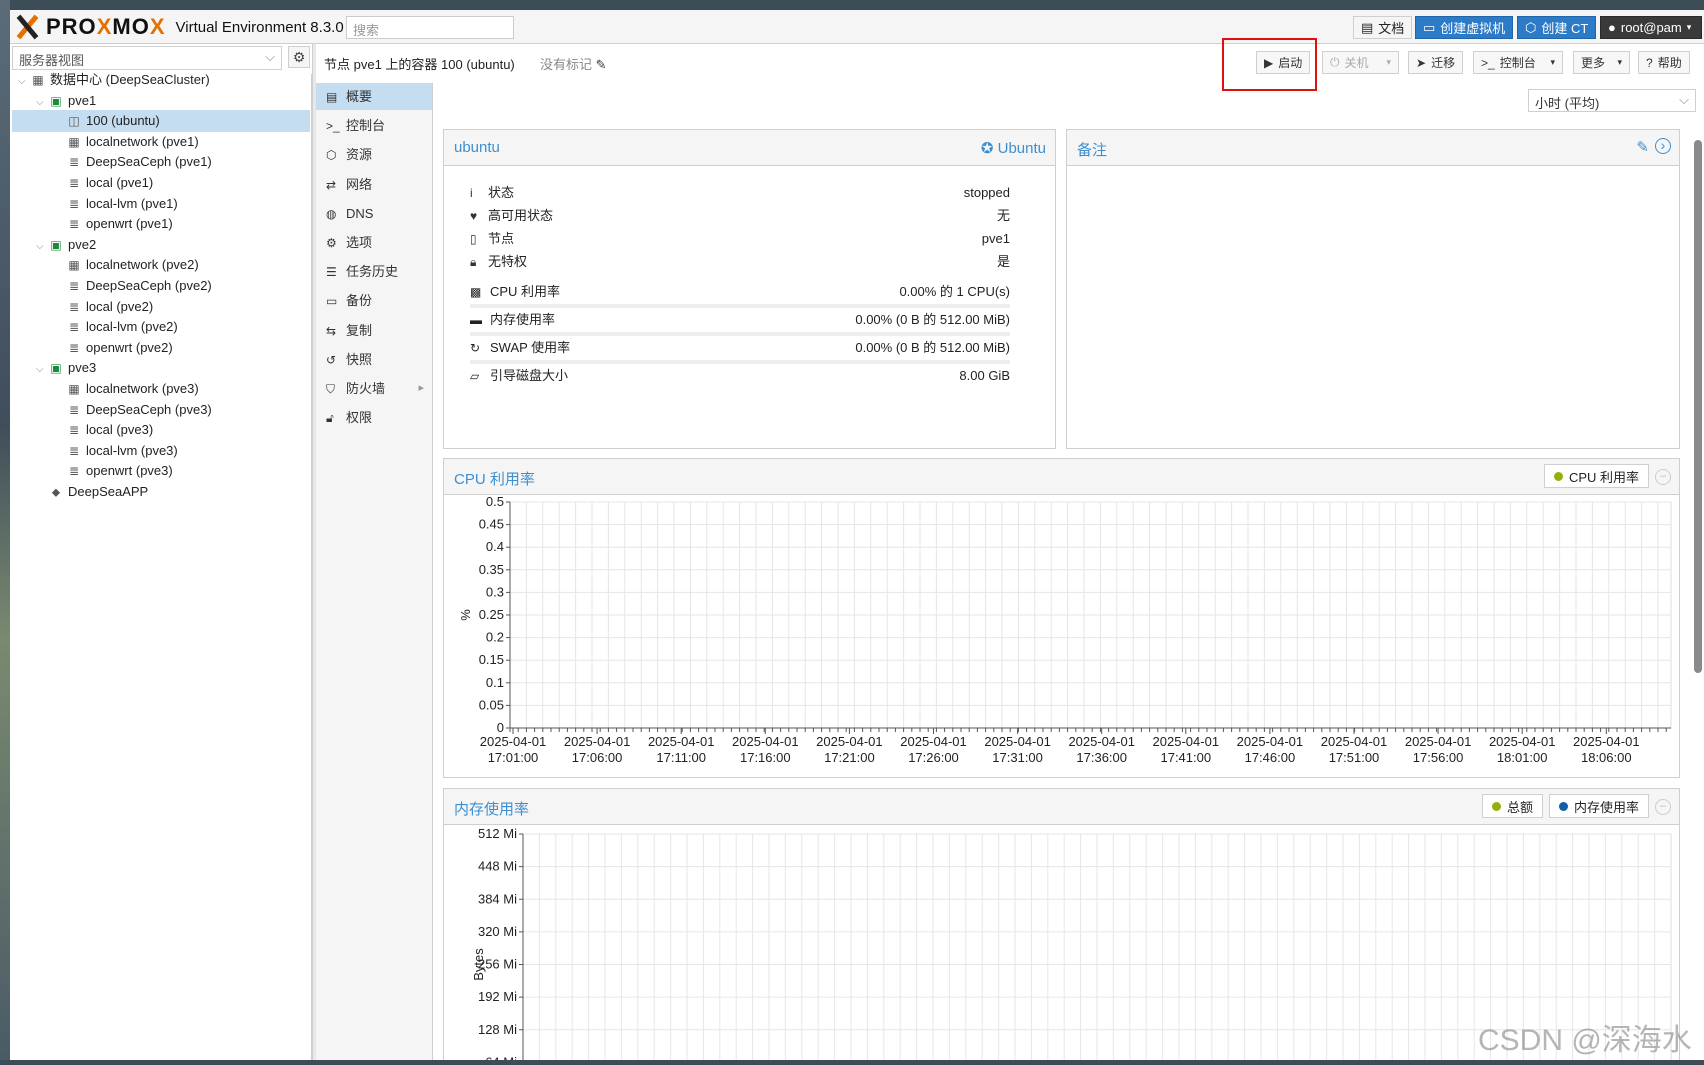 Image resolution: width=1704 pixels, height=1065 pixels. What do you see at coordinates (1684, 99) in the screenshot?
I see `chevron-down-icon: ⌵` at bounding box center [1684, 99].